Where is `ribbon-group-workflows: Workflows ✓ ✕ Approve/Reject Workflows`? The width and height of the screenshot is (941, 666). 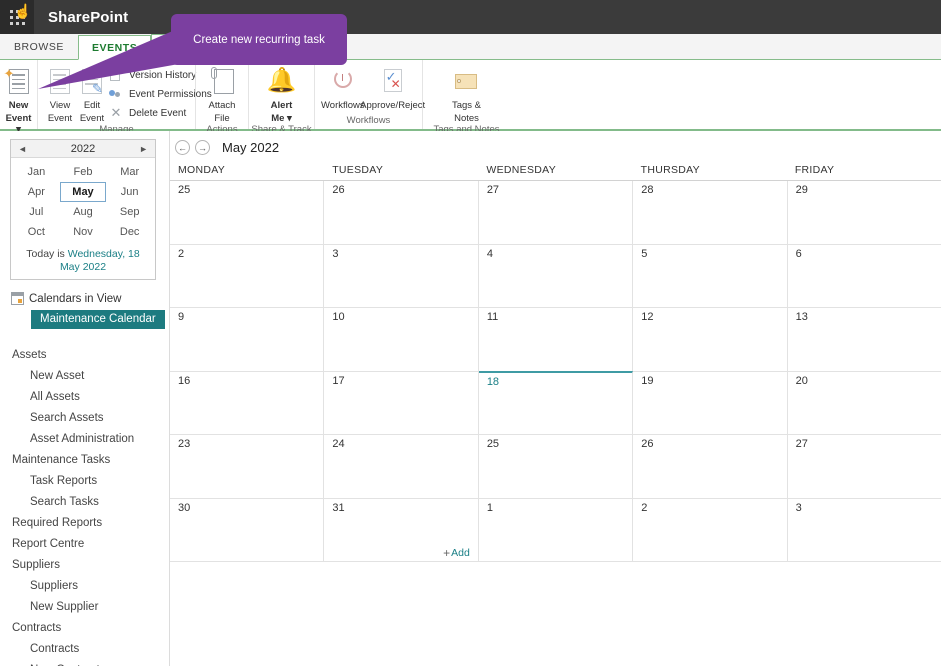
ribbon-group-workflows: Workflows ✓ ✕ Approve/Reject Workflows is located at coordinates (369, 94).